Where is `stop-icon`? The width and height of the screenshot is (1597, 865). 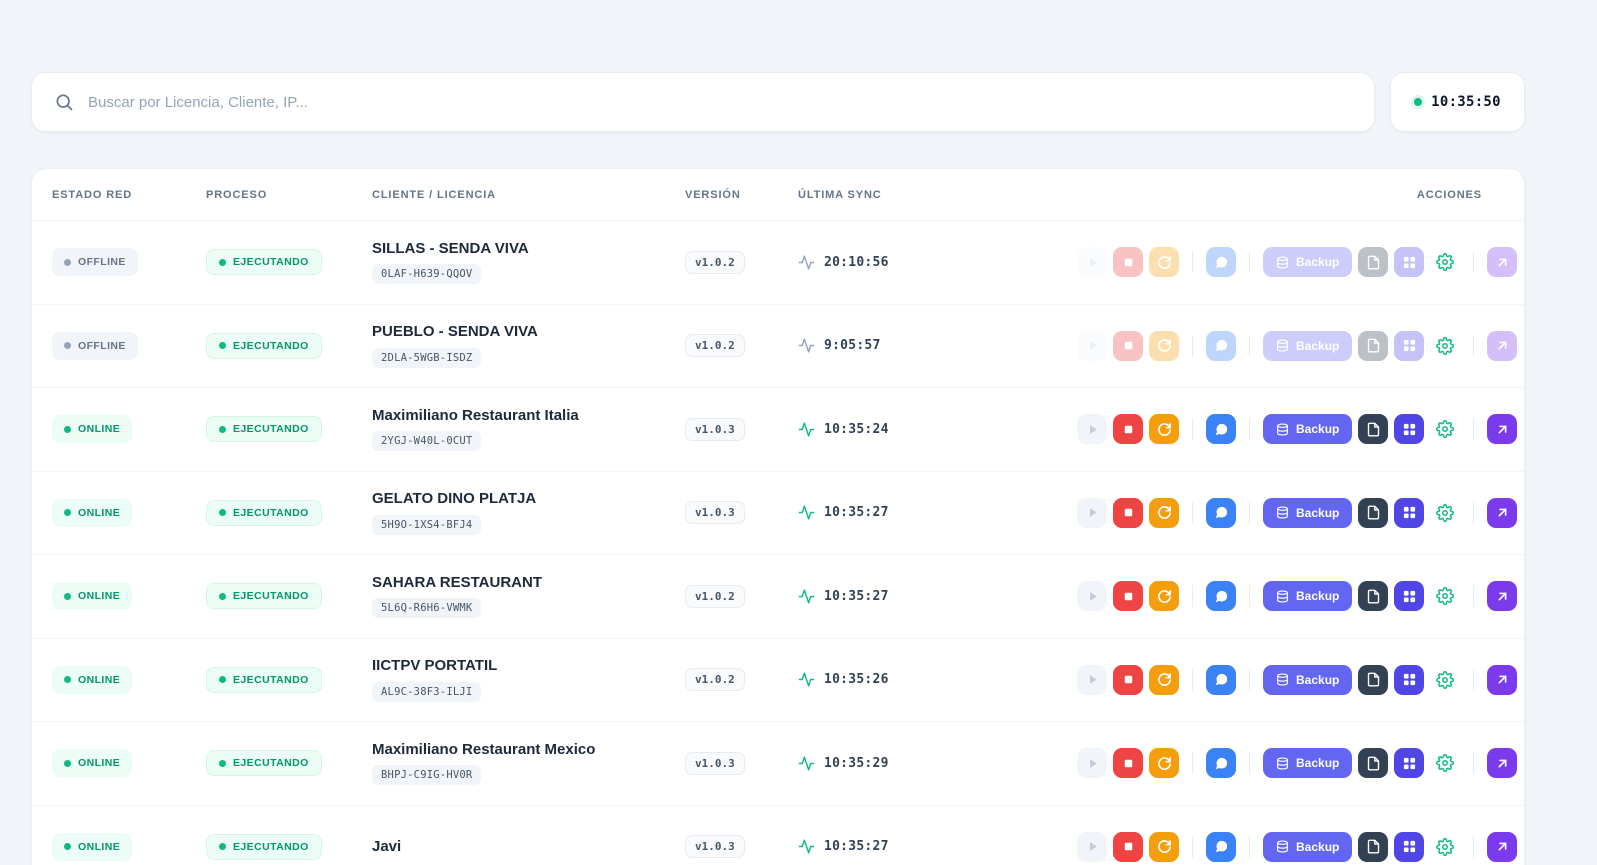 stop-icon is located at coordinates (1128, 262).